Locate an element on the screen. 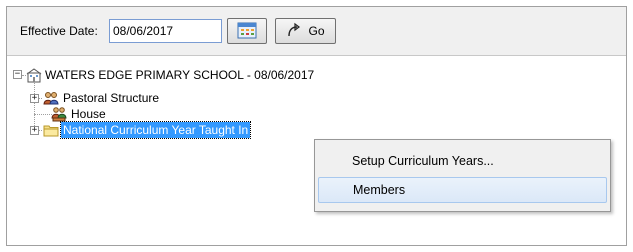  tree-node-national-curriculum: + National Curriculum Year Taught In is located at coordinates (177, 130).